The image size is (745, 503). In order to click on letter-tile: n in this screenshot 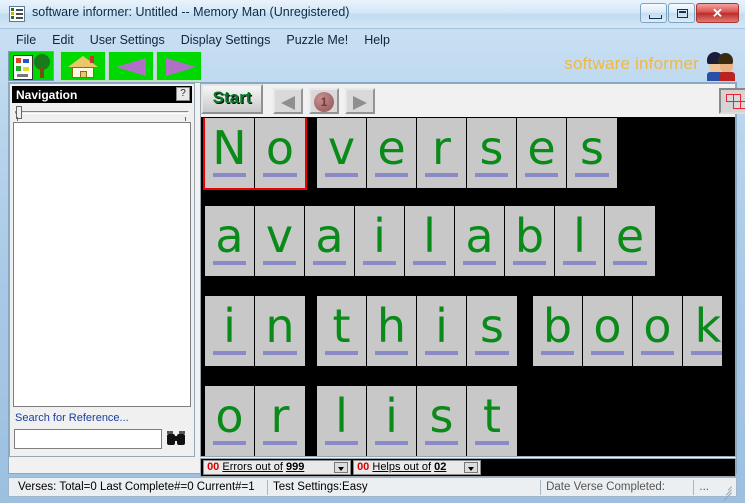, I will do `click(280, 331)`.